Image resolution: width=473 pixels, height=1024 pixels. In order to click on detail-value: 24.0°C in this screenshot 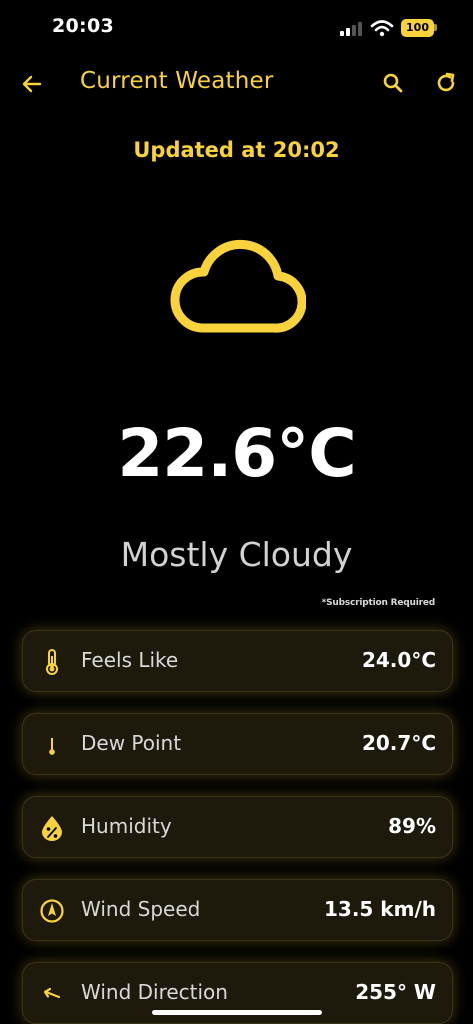, I will do `click(398, 660)`.